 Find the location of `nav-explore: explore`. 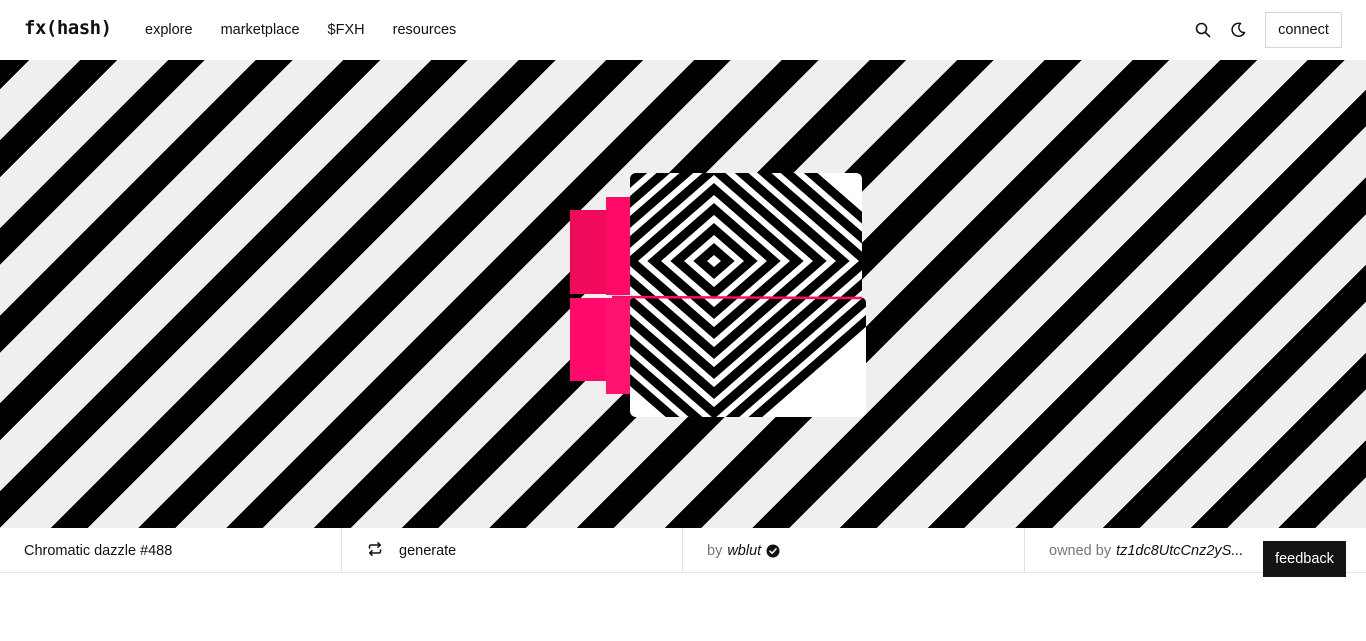

nav-explore: explore is located at coordinates (169, 30).